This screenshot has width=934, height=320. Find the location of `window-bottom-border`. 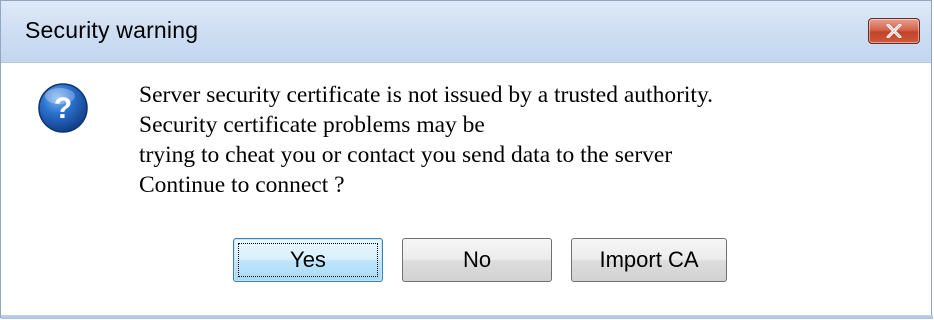

window-bottom-border is located at coordinates (467, 317).